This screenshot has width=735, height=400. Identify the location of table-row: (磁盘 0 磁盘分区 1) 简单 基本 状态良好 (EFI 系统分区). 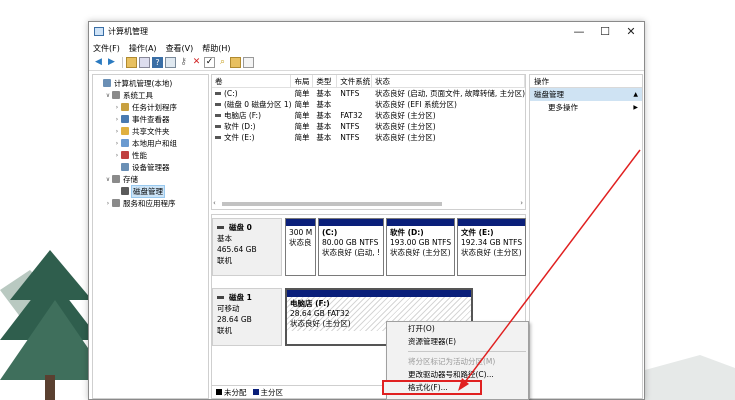
(368, 104).